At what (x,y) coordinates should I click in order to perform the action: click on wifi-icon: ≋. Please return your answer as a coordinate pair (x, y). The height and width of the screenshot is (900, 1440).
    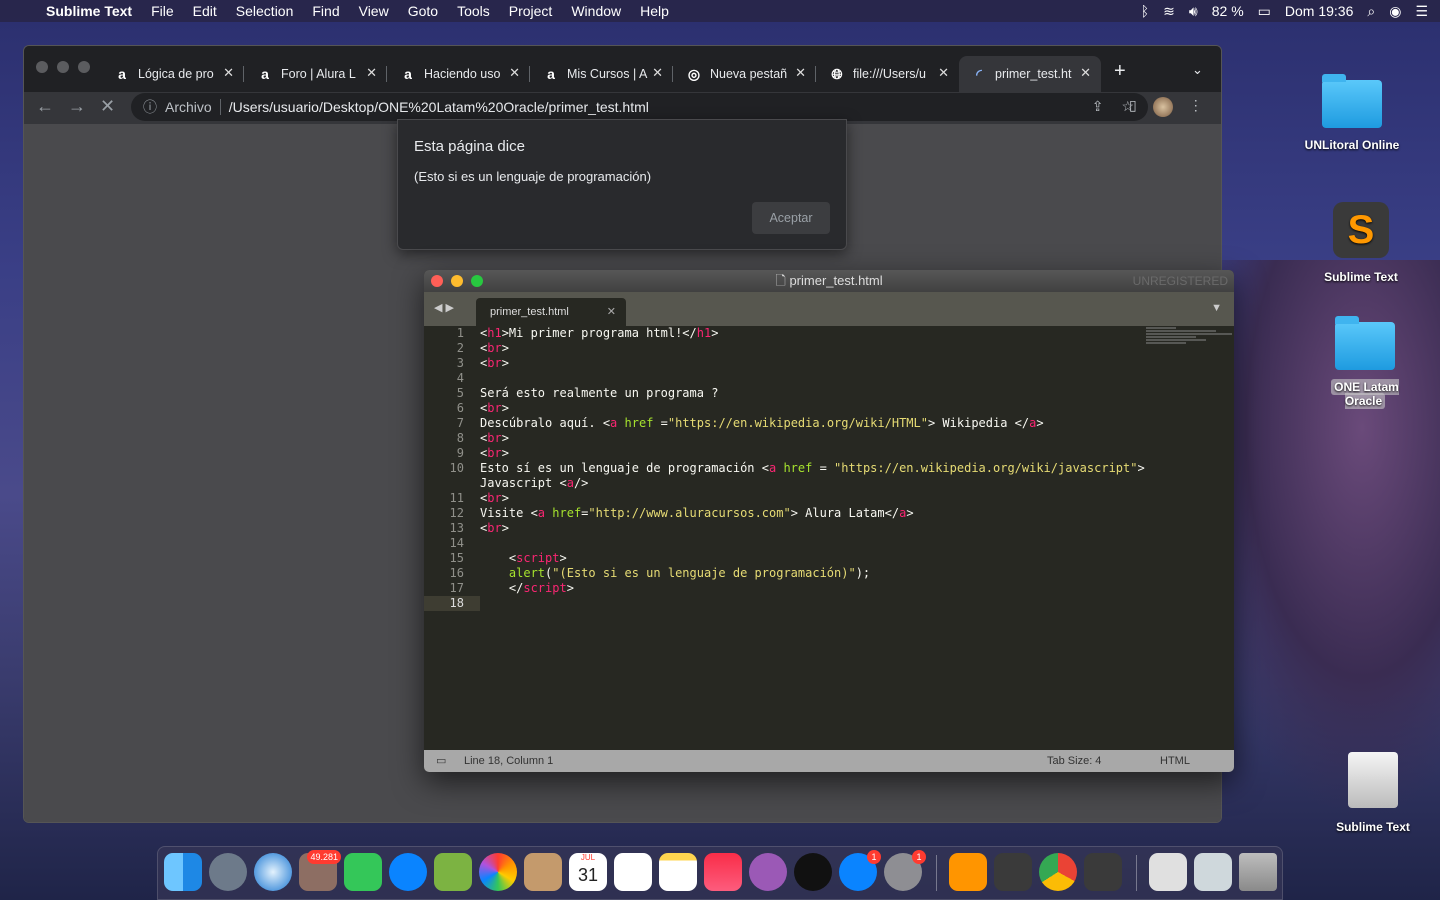
    Looking at the image, I should click on (1169, 11).